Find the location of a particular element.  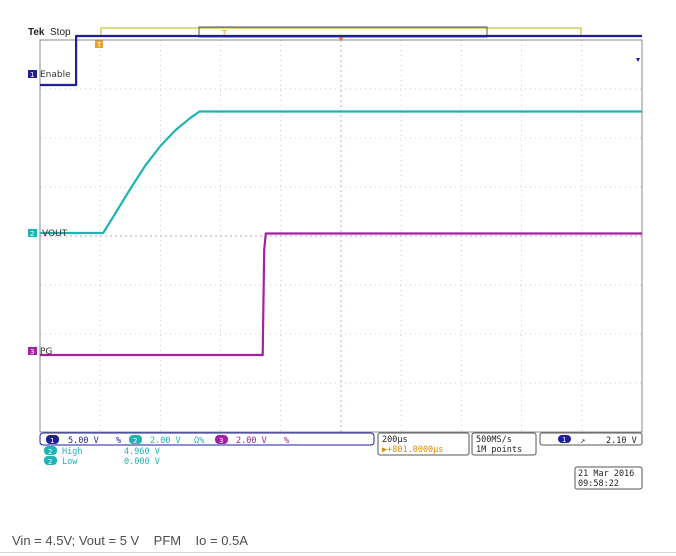

ch1-scale: 5.00 V is located at coordinates (83, 441).